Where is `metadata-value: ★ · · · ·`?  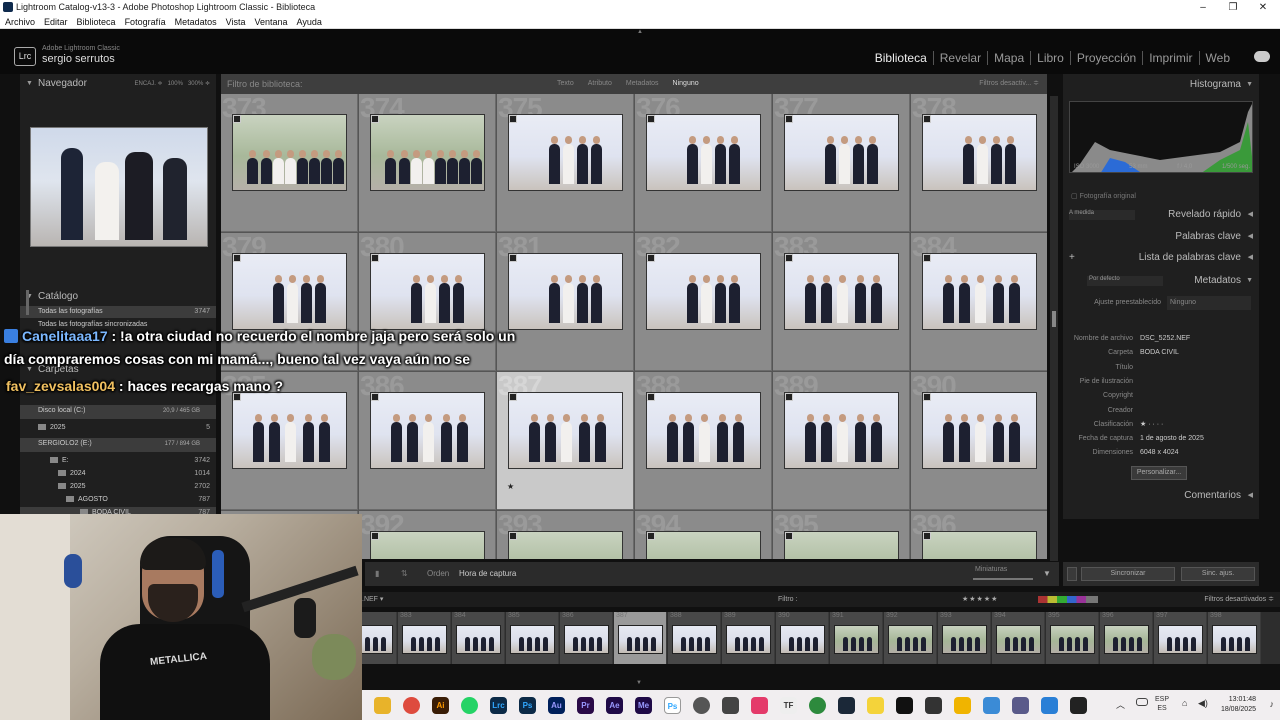 metadata-value: ★ · · · · is located at coordinates (1151, 425).